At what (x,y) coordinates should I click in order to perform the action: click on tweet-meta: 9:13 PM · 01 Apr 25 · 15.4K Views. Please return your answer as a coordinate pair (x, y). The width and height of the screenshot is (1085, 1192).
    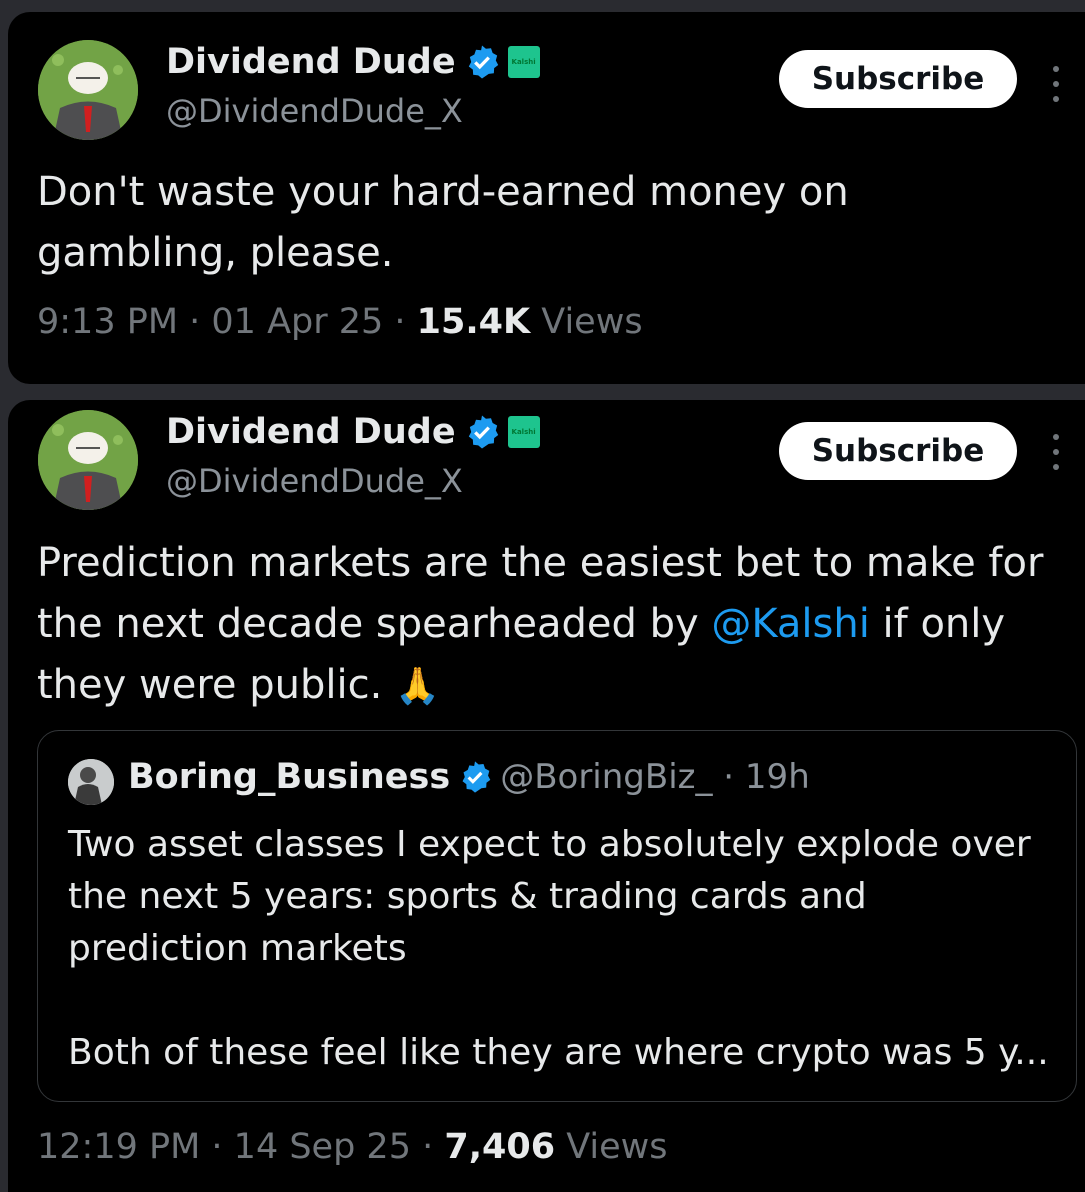
    Looking at the image, I should click on (340, 322).